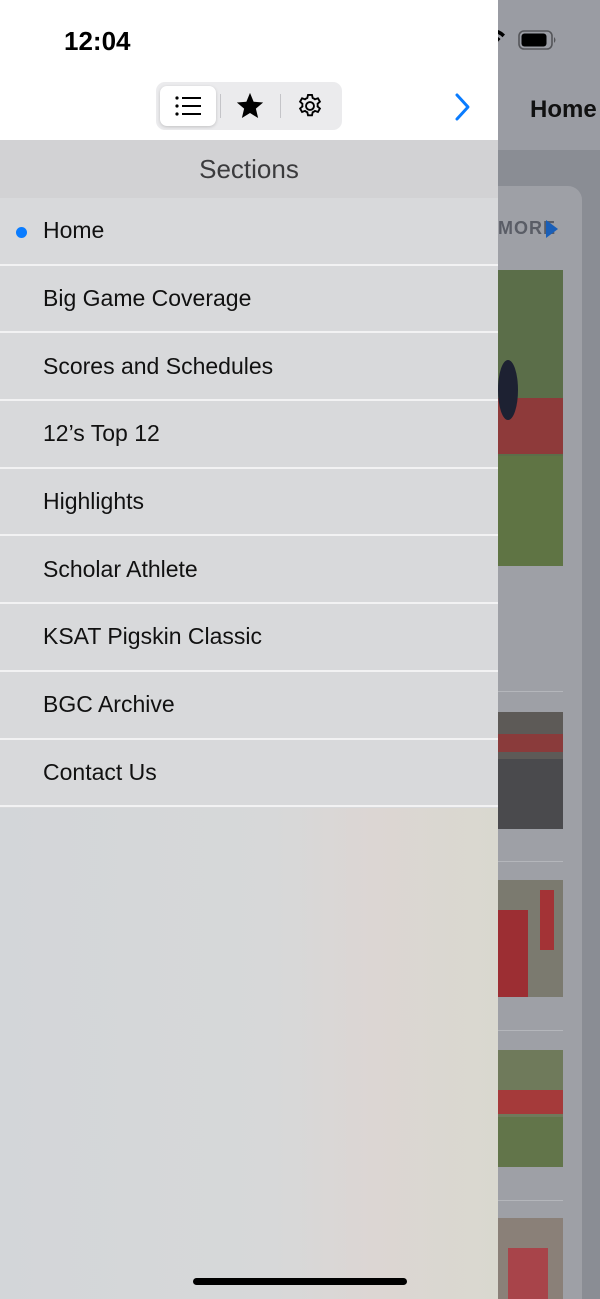  Describe the element at coordinates (462, 107) in the screenshot. I see `chevron-right-icon` at that location.